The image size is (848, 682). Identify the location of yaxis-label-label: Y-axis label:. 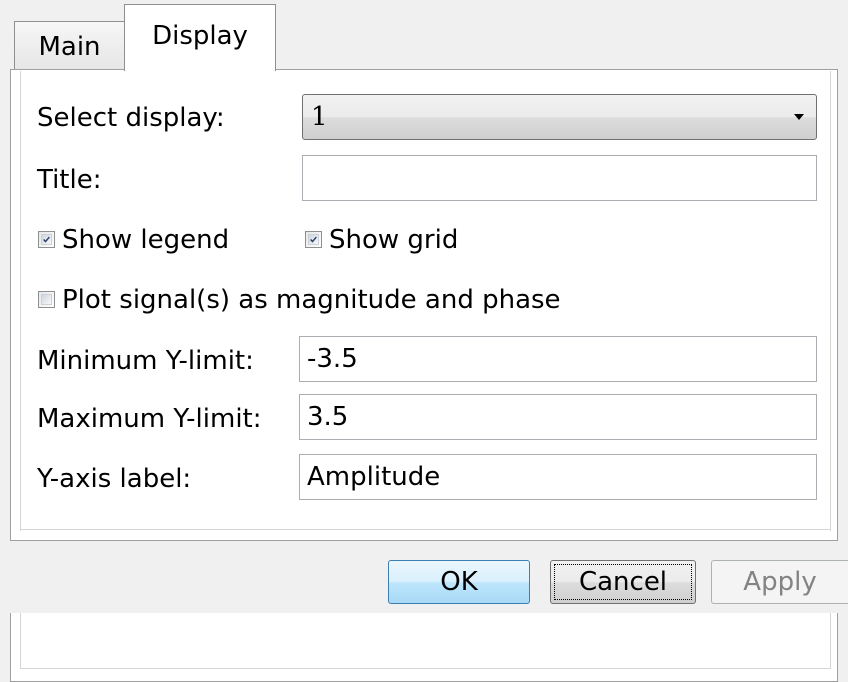
(114, 479).